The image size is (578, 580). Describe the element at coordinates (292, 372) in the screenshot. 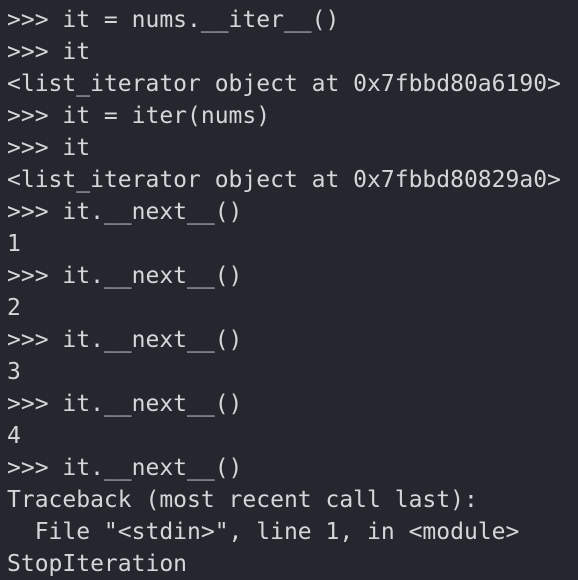

I see `terminal-line: 3` at that location.